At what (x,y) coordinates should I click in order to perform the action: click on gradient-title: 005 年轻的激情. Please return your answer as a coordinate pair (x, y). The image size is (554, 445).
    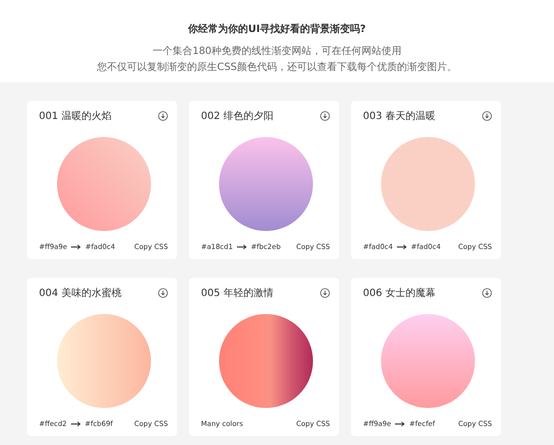
    Looking at the image, I should click on (237, 293).